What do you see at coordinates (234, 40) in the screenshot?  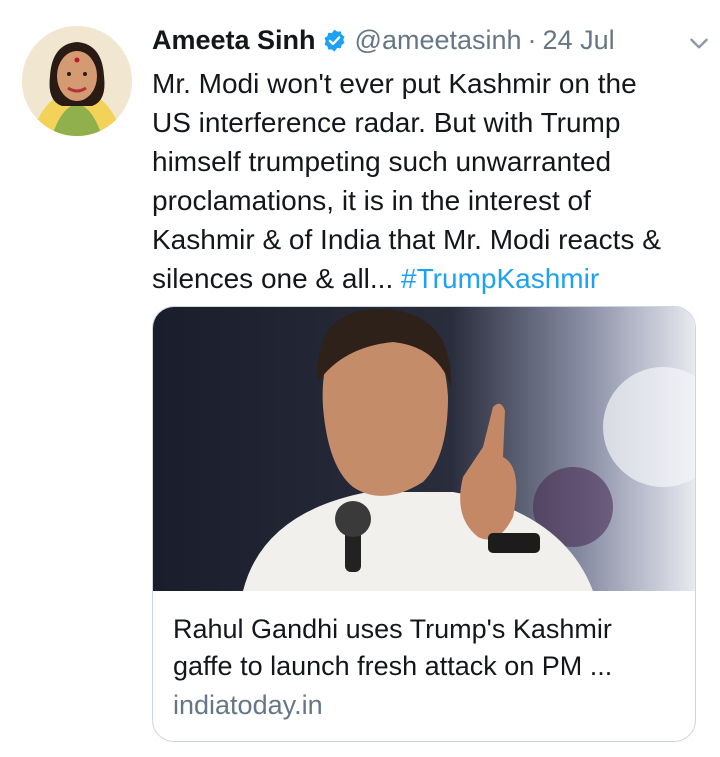 I see `author-name: Ameeta Sinh` at bounding box center [234, 40].